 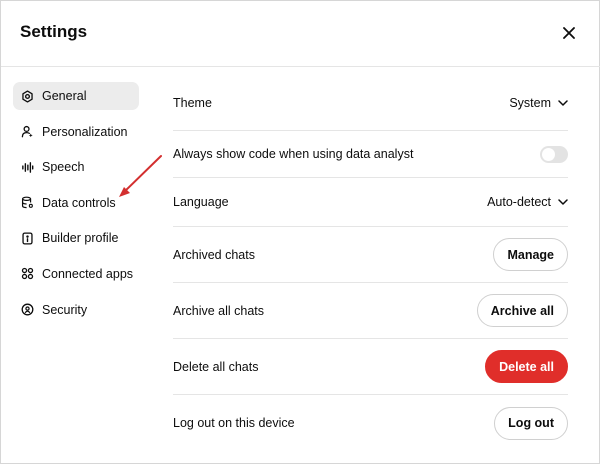 I want to click on setting-row-delete-all: Delete all chats Delete all, so click(x=370, y=367).